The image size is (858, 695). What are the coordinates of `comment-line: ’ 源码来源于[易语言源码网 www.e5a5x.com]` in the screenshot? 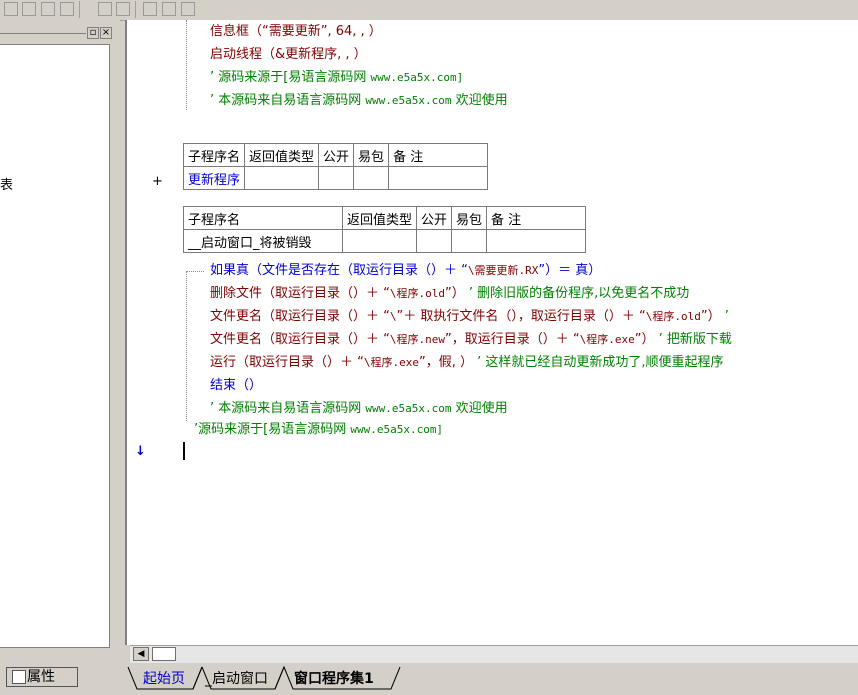 It's located at (336, 77).